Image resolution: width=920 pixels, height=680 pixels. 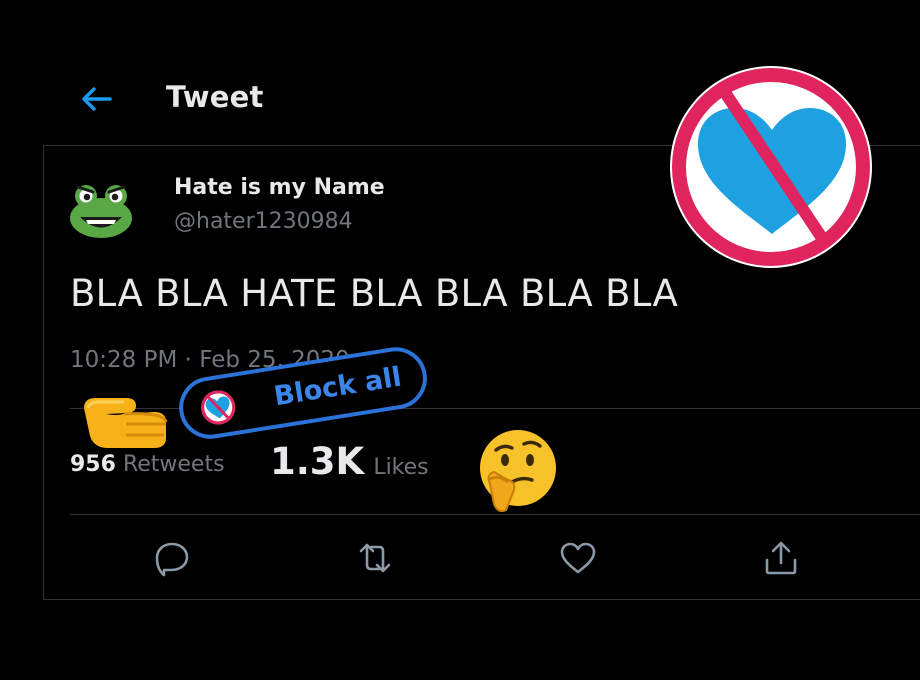 What do you see at coordinates (173, 464) in the screenshot?
I see `retweets-label: Retweets` at bounding box center [173, 464].